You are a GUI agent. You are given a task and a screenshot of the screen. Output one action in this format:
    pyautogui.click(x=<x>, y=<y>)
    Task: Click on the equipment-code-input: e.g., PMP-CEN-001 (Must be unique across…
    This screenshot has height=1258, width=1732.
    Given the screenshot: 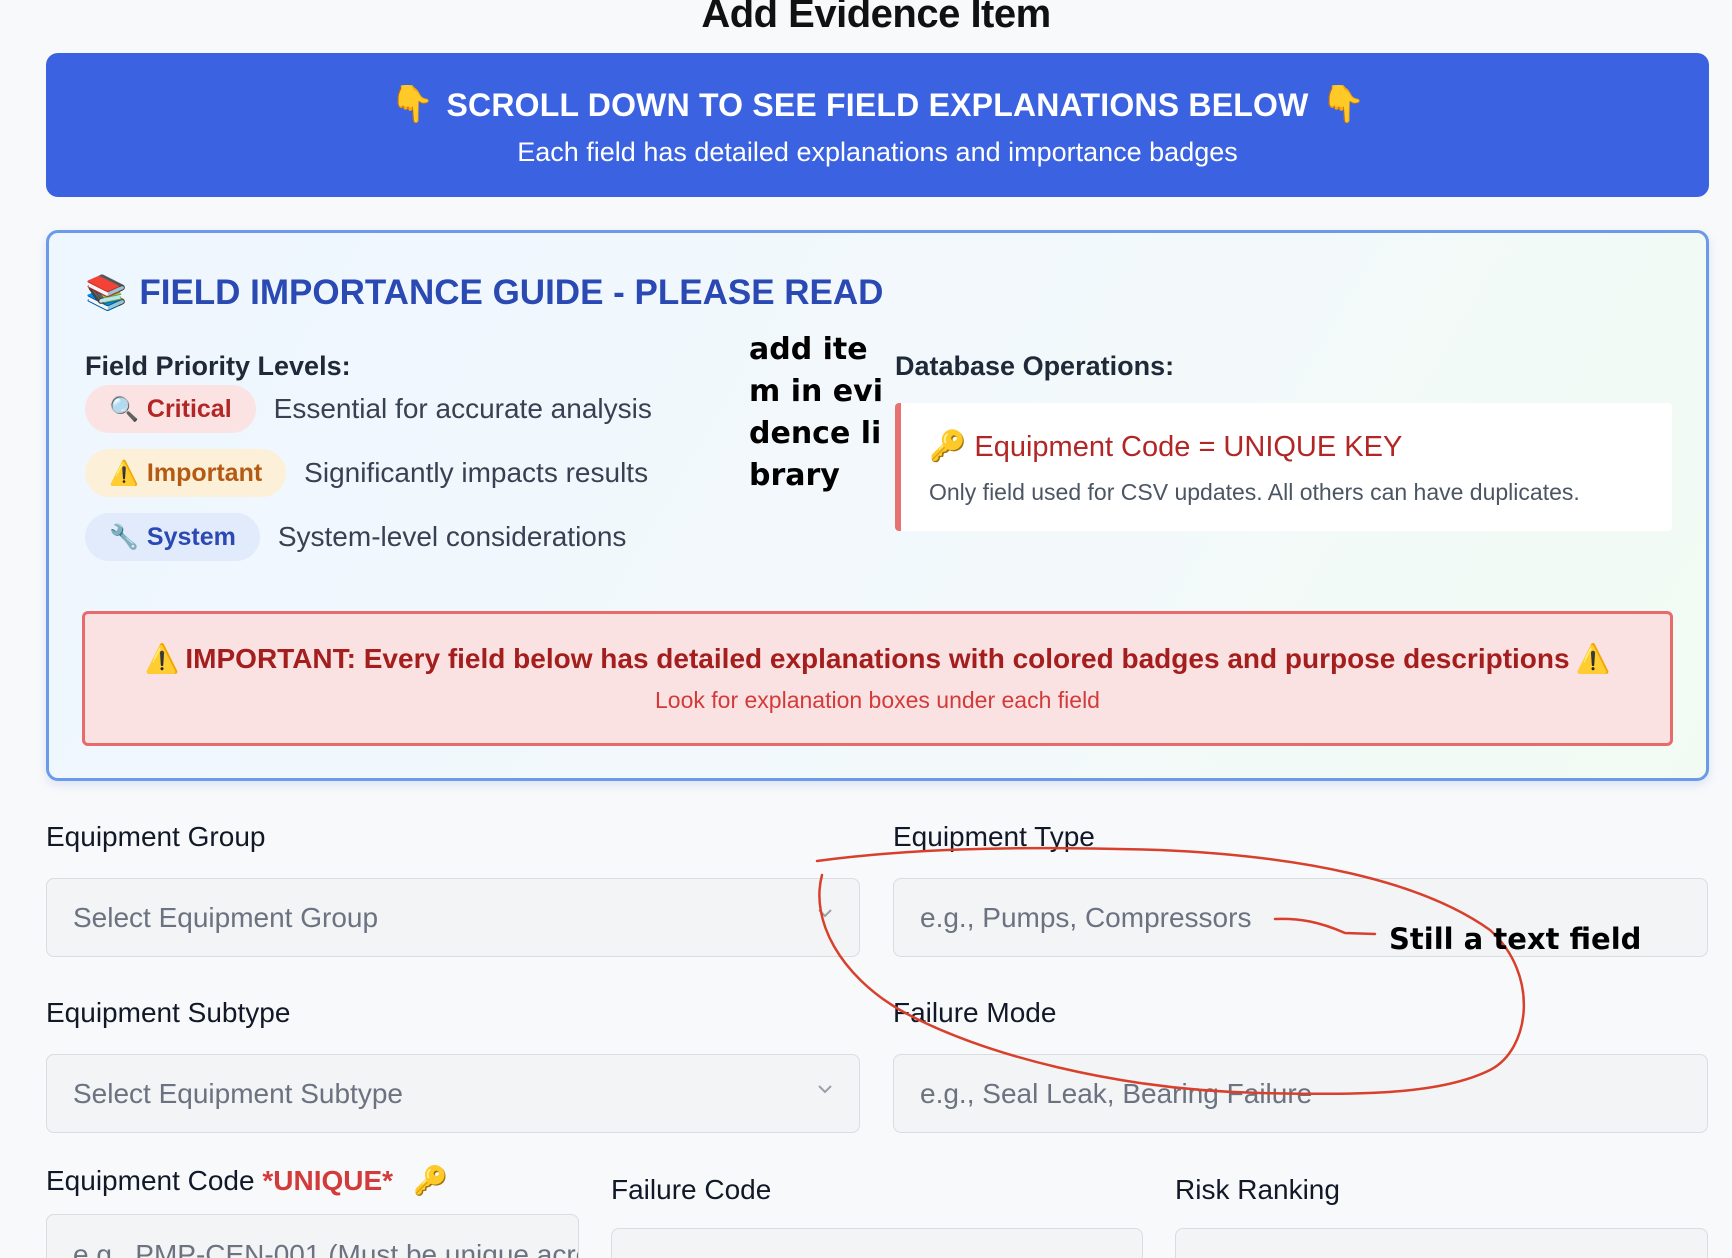 What is the action you would take?
    pyautogui.click(x=312, y=1236)
    